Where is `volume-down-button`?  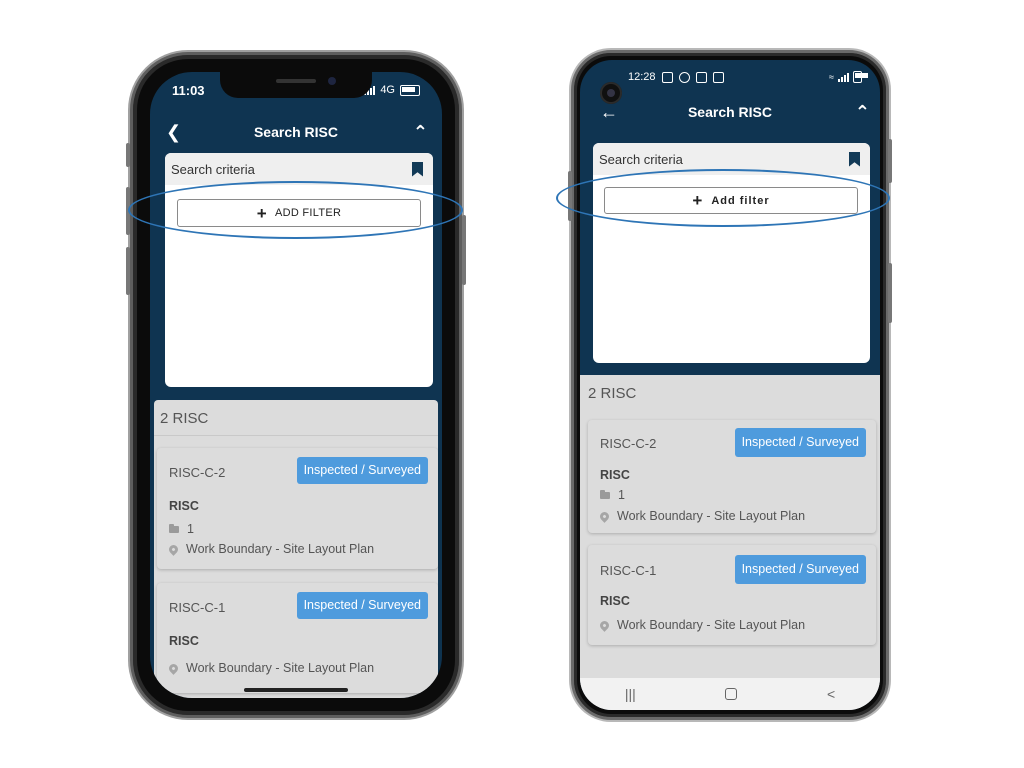
volume-down-button is located at coordinates (128, 271).